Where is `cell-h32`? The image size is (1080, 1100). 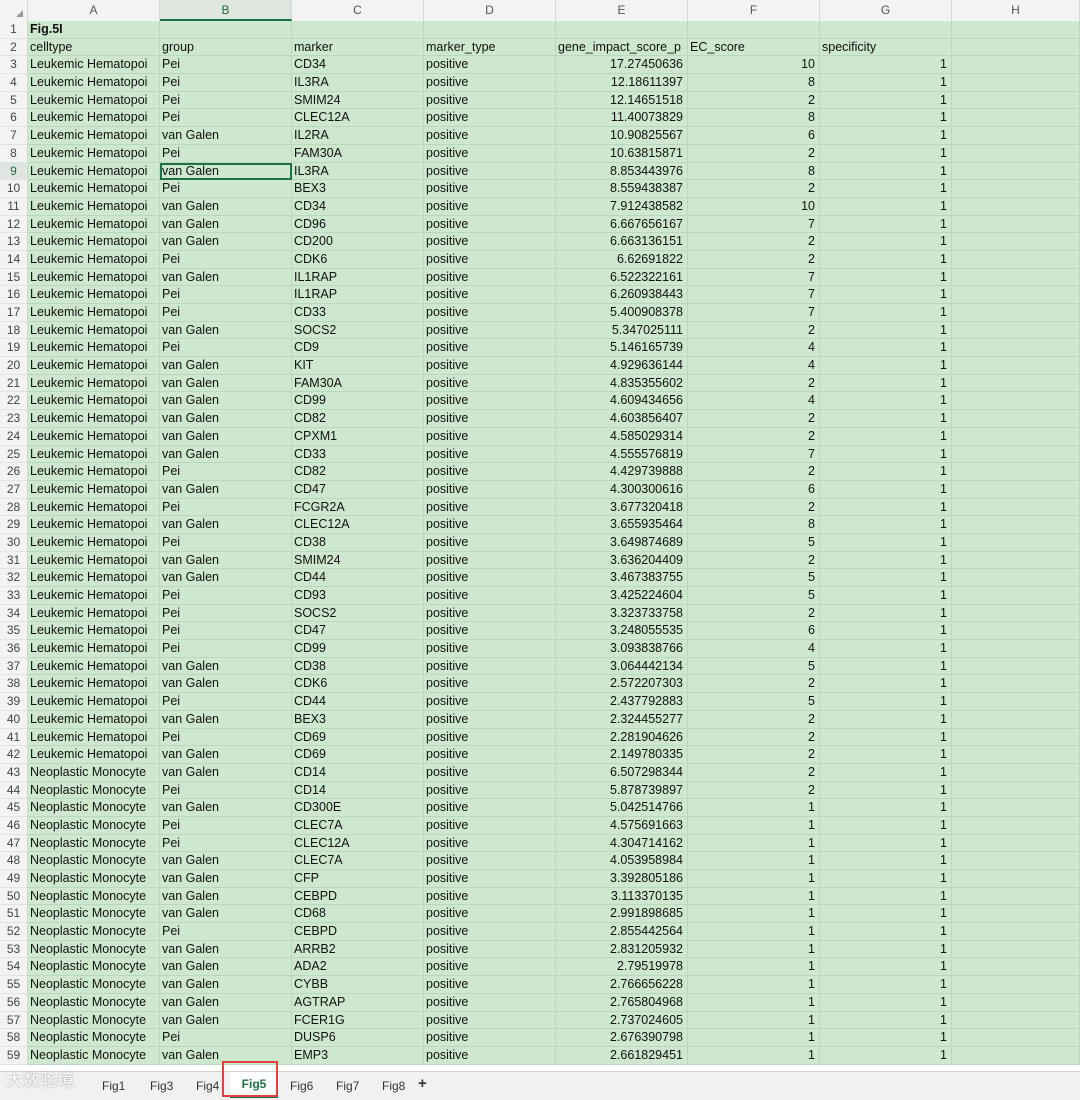
cell-h32 is located at coordinates (1016, 578).